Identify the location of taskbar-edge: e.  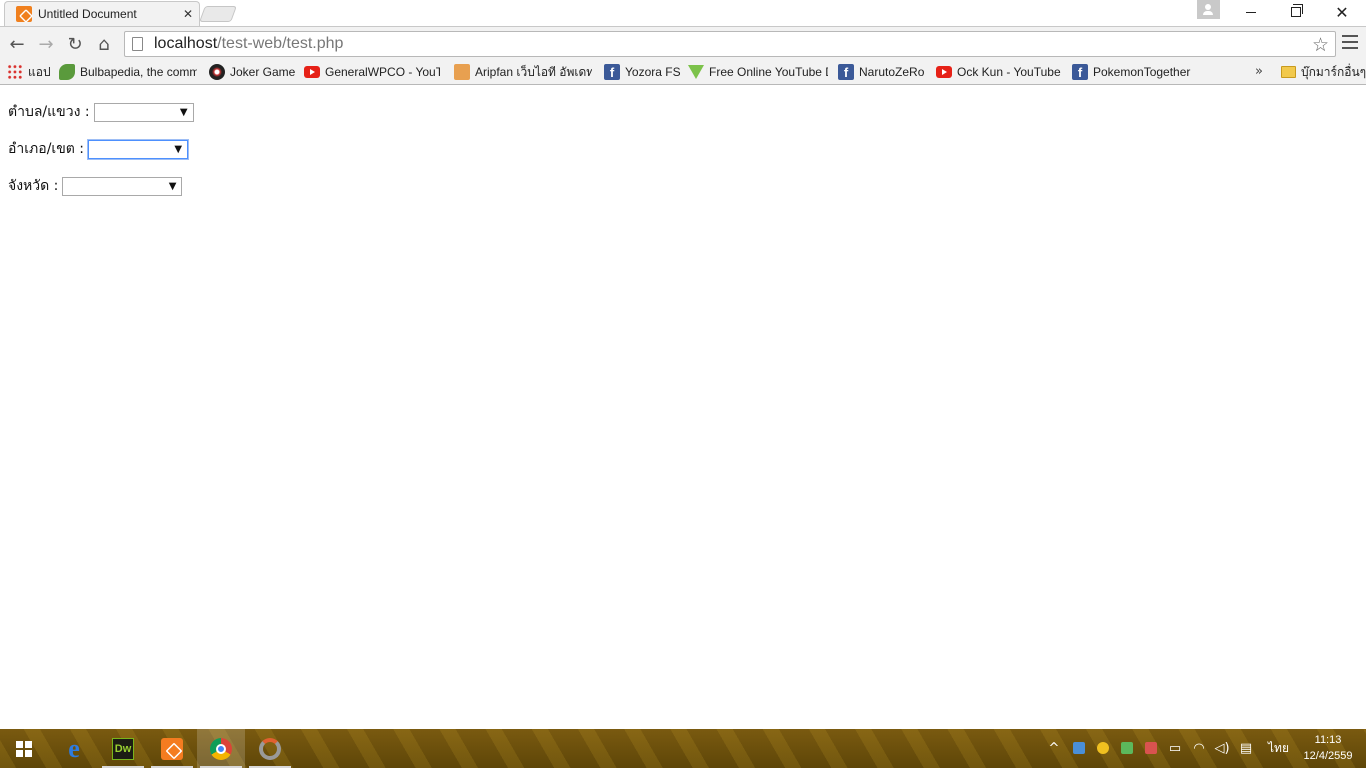
(74, 748).